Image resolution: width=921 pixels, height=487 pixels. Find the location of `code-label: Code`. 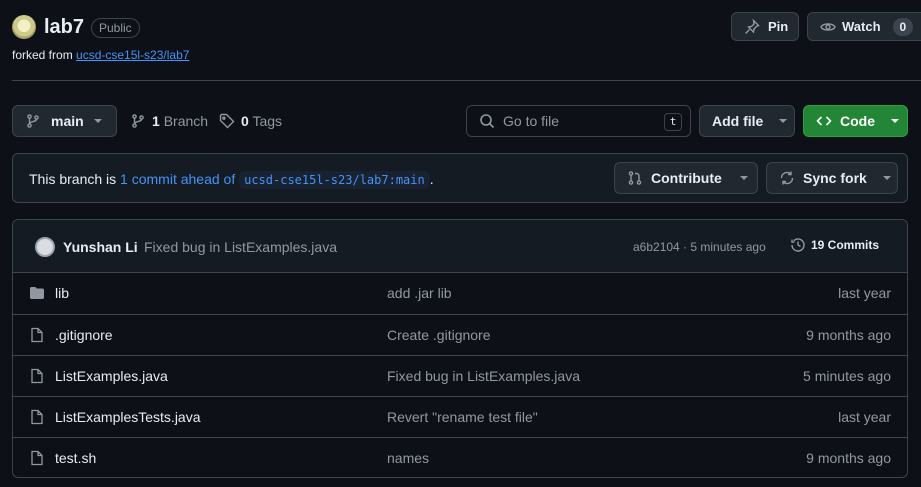

code-label: Code is located at coordinates (857, 121).